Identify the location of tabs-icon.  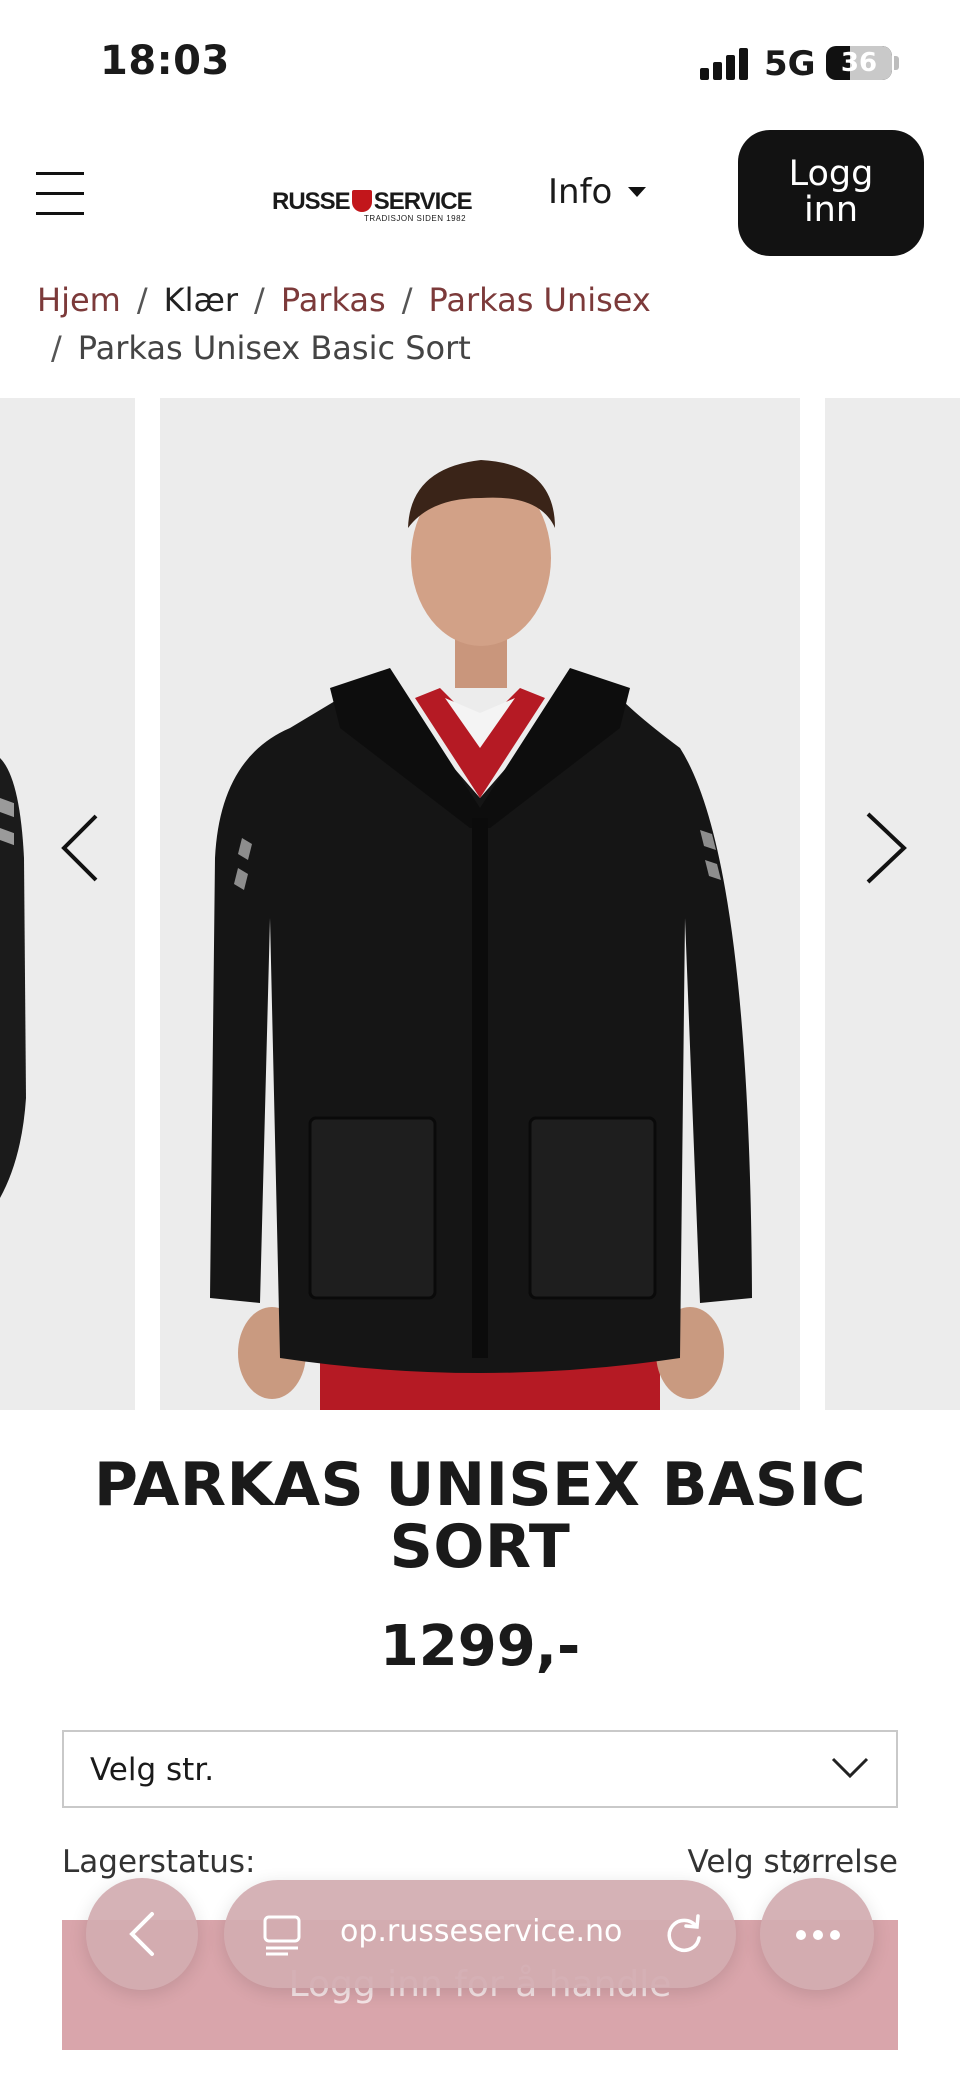
(282, 1935).